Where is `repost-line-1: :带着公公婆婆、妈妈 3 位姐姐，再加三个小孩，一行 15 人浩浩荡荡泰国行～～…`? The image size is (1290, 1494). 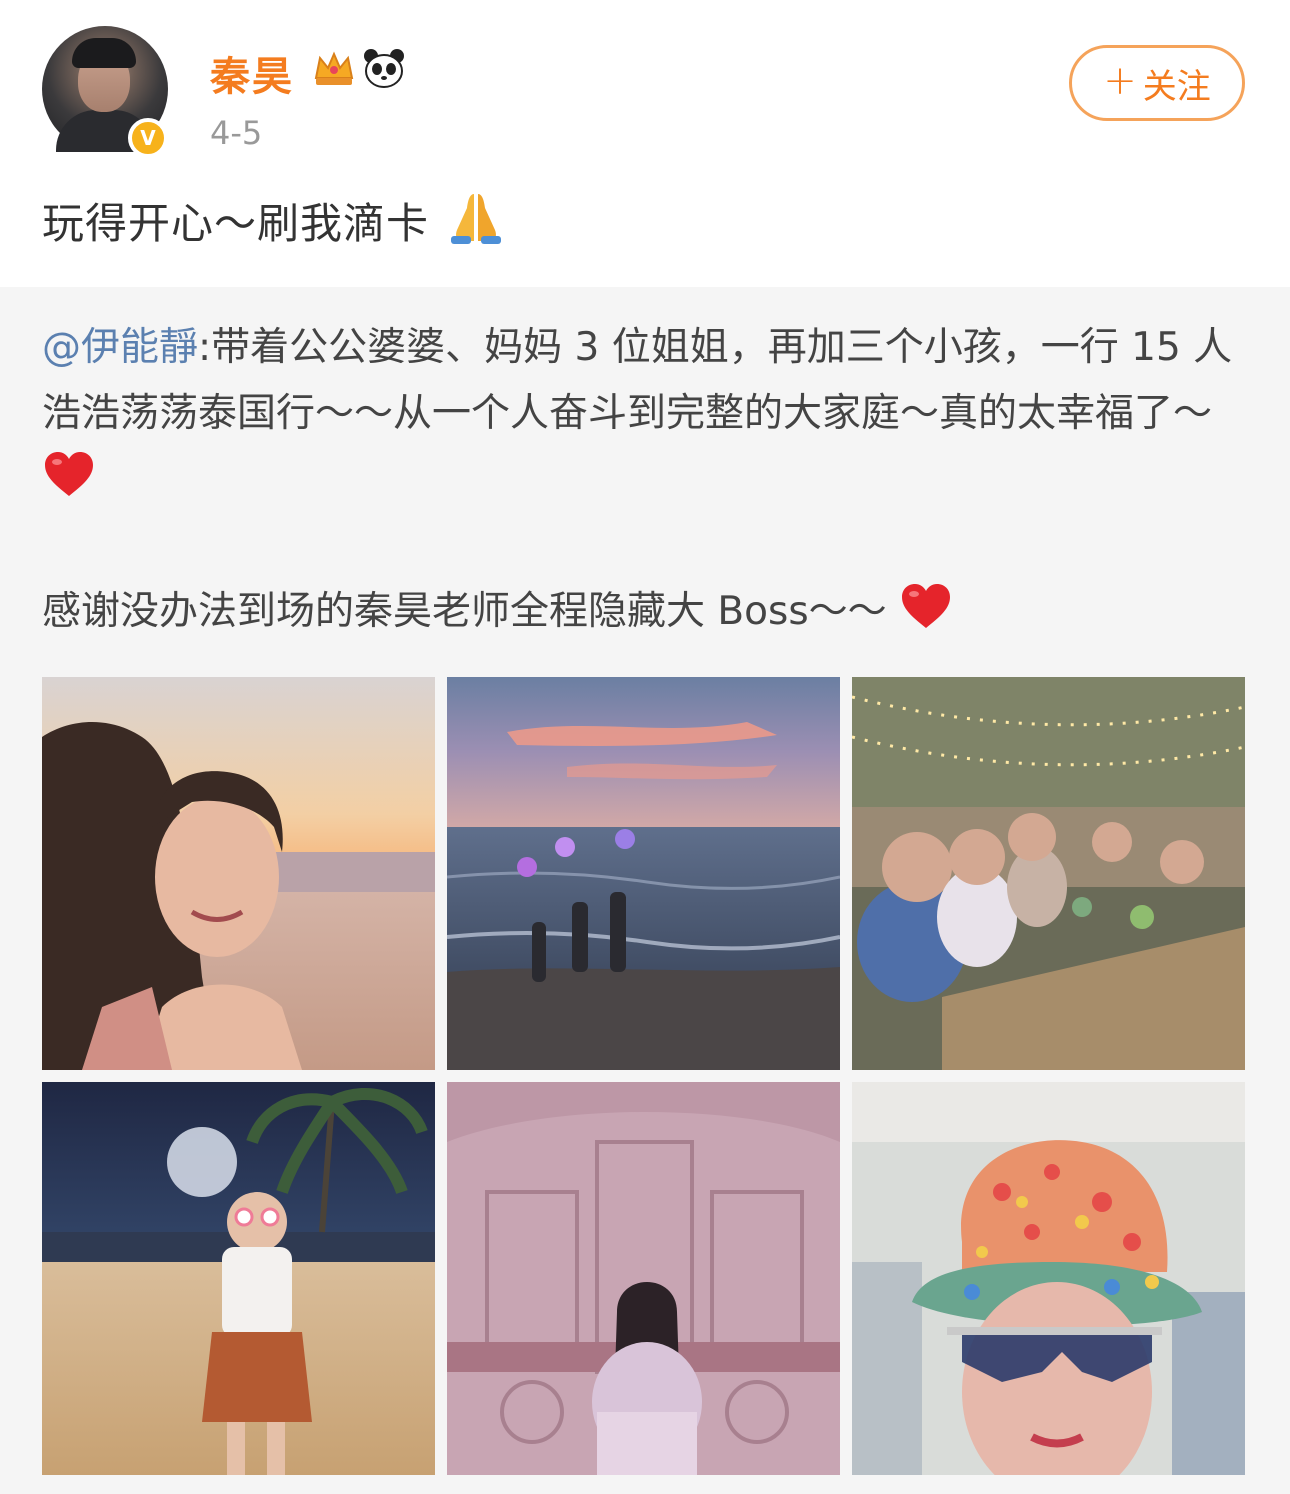 repost-line-1: :带着公公婆婆、妈妈 3 位姐姐，再加三个小孩，一行 15 人浩浩荡荡泰国行～～… is located at coordinates (637, 380).